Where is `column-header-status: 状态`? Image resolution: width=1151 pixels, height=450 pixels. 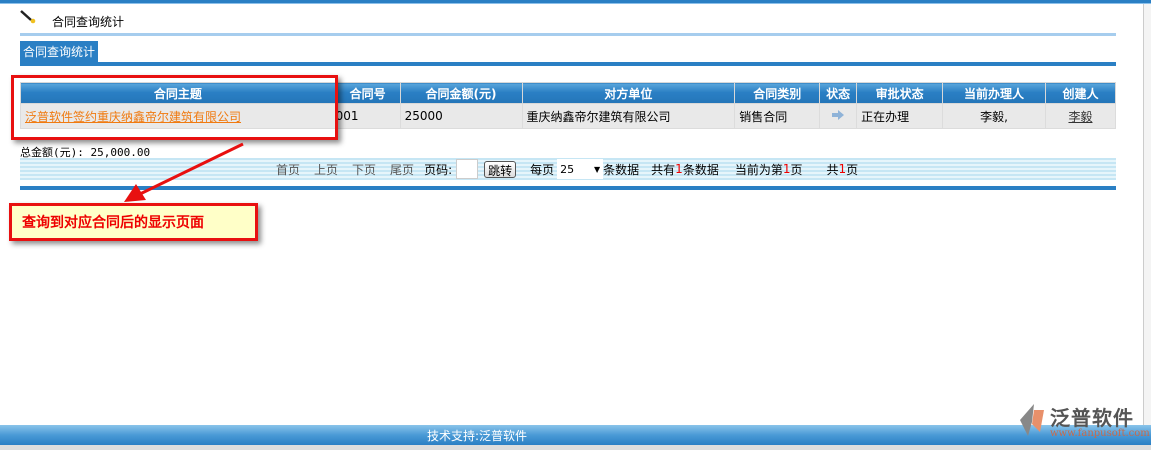
column-header-status: 状态 is located at coordinates (838, 93).